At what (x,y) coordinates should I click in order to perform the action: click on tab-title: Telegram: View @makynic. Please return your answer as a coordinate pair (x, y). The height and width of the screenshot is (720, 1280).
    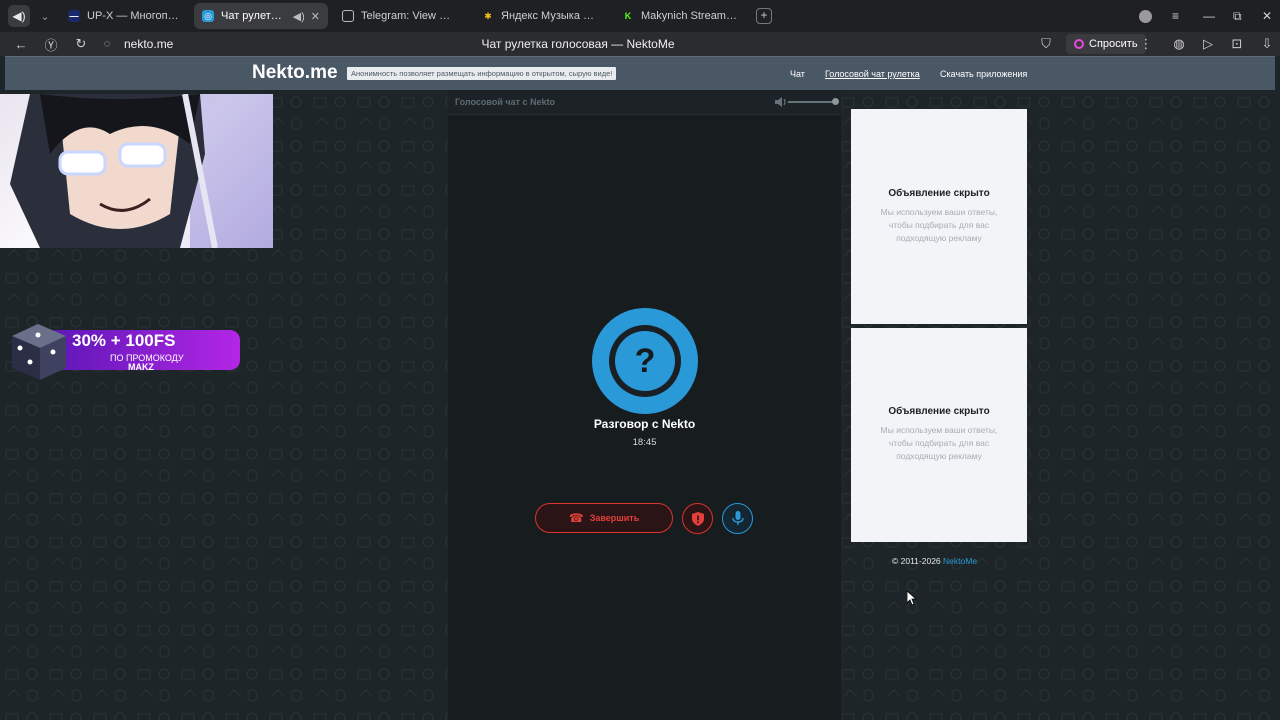
    Looking at the image, I should click on (410, 16).